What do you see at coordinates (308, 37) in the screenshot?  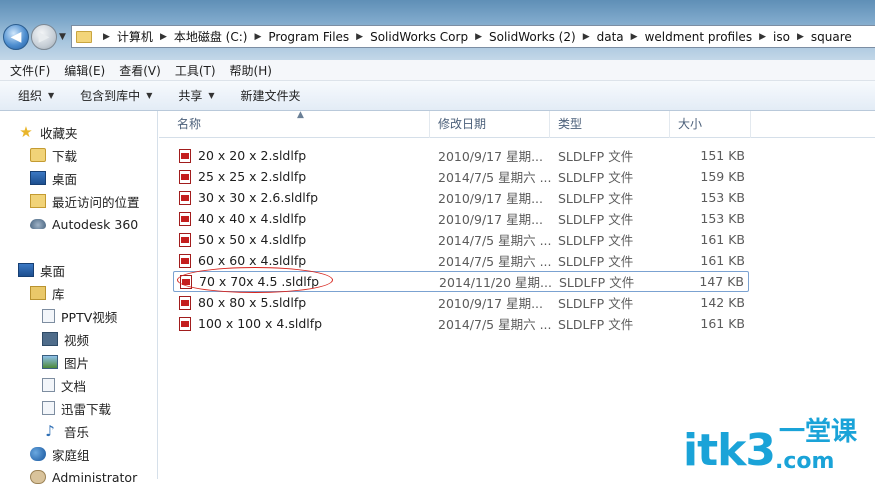 I see `breadcrumb-program-files: Program Files` at bounding box center [308, 37].